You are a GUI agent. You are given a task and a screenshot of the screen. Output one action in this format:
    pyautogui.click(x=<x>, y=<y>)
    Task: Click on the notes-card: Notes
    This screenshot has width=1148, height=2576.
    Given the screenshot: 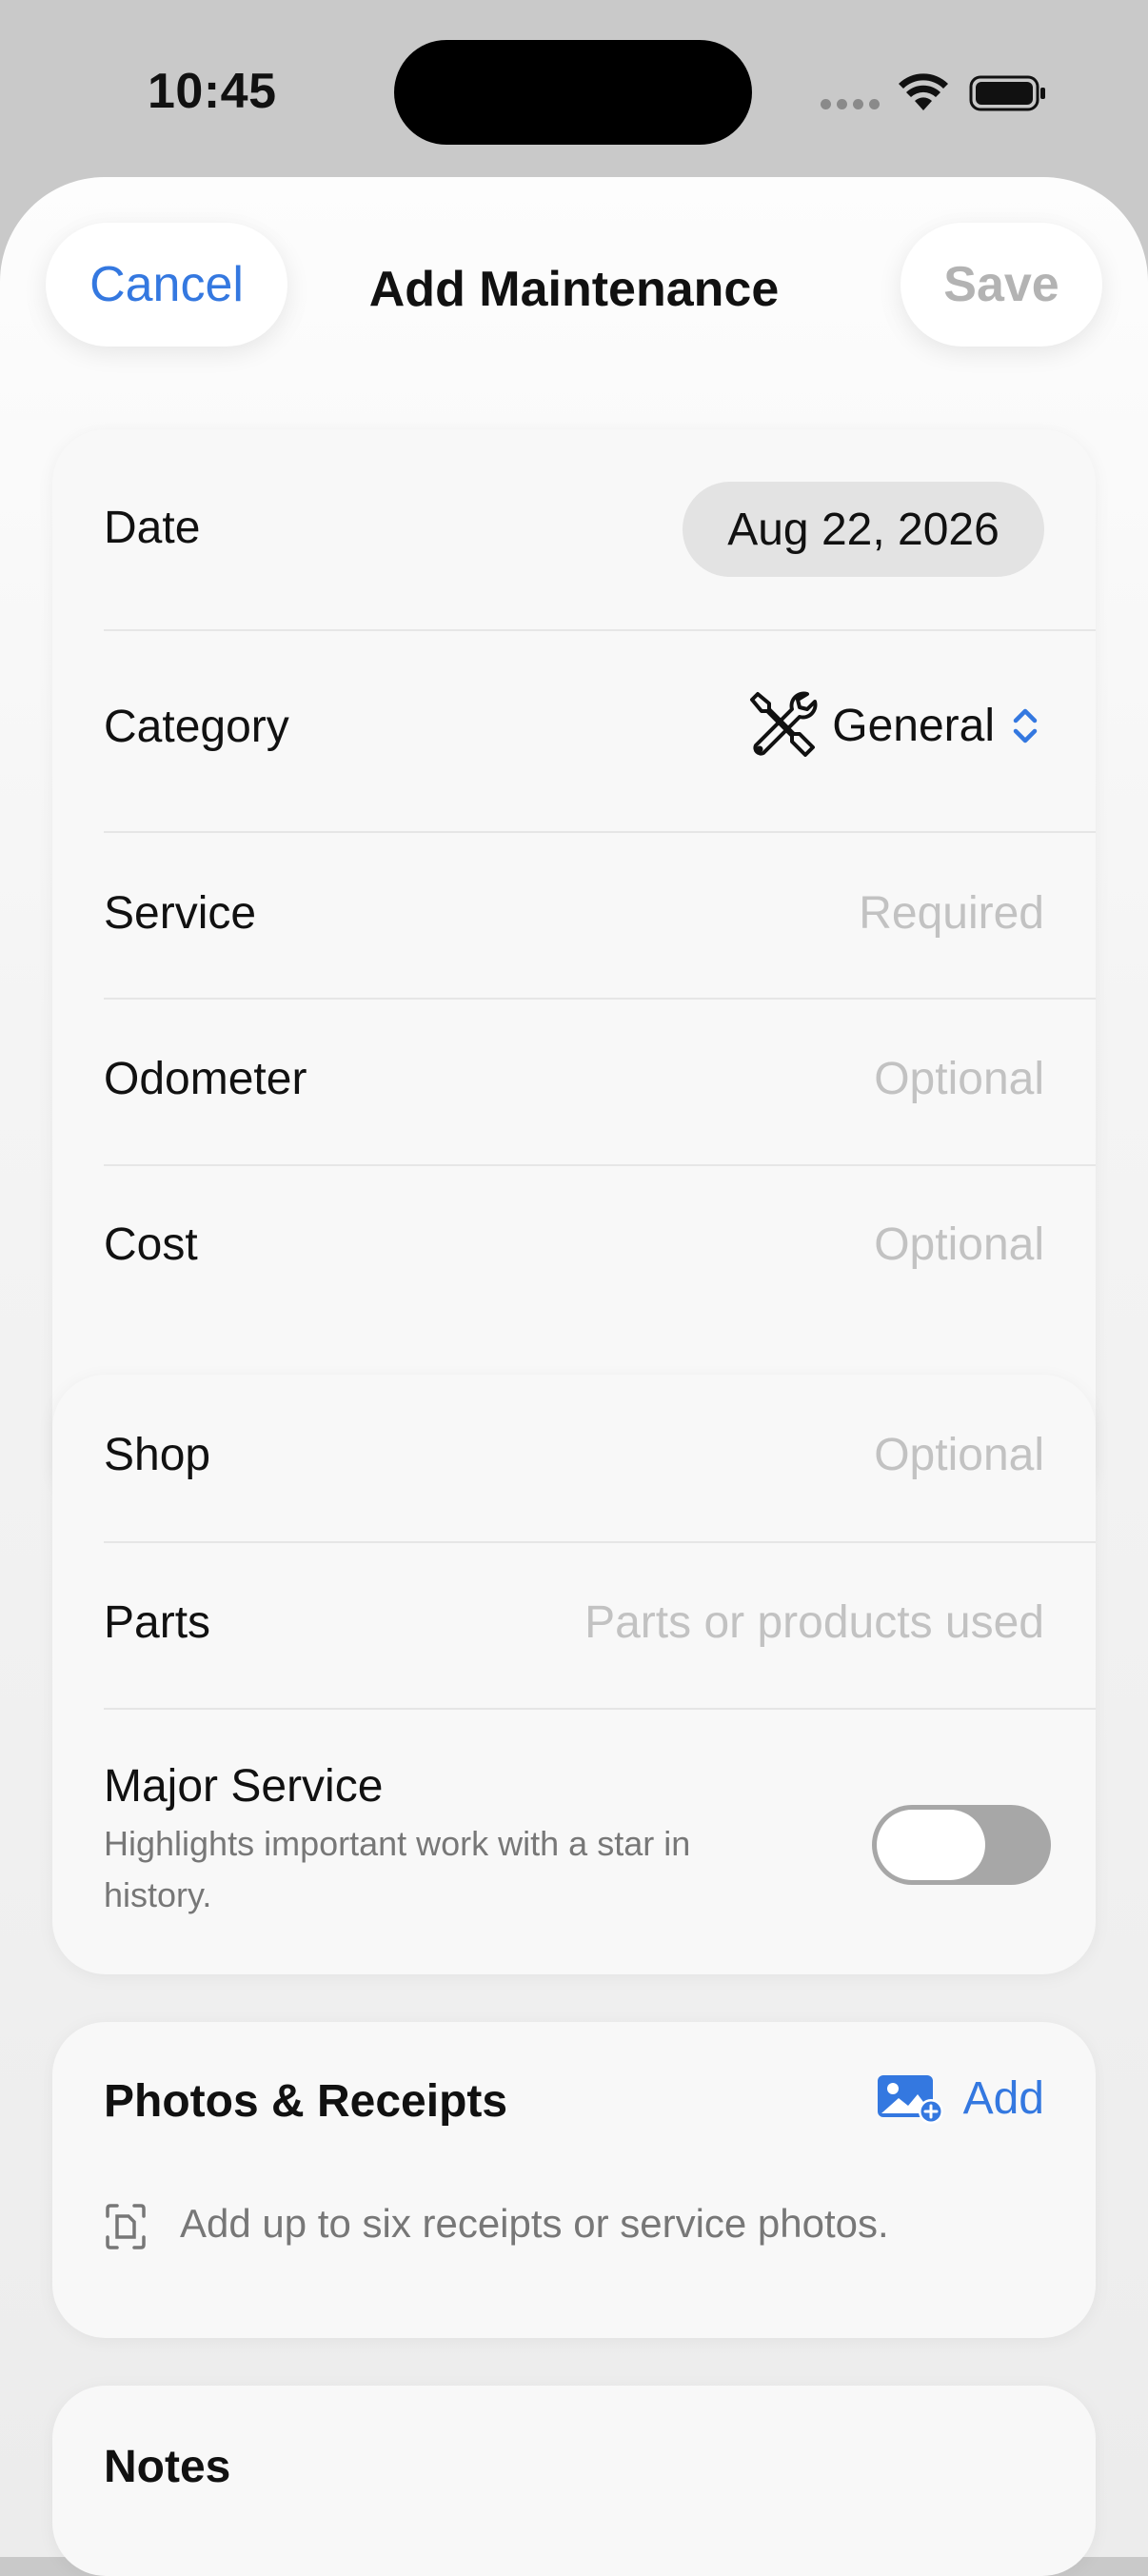 What is the action you would take?
    pyautogui.click(x=574, y=2481)
    